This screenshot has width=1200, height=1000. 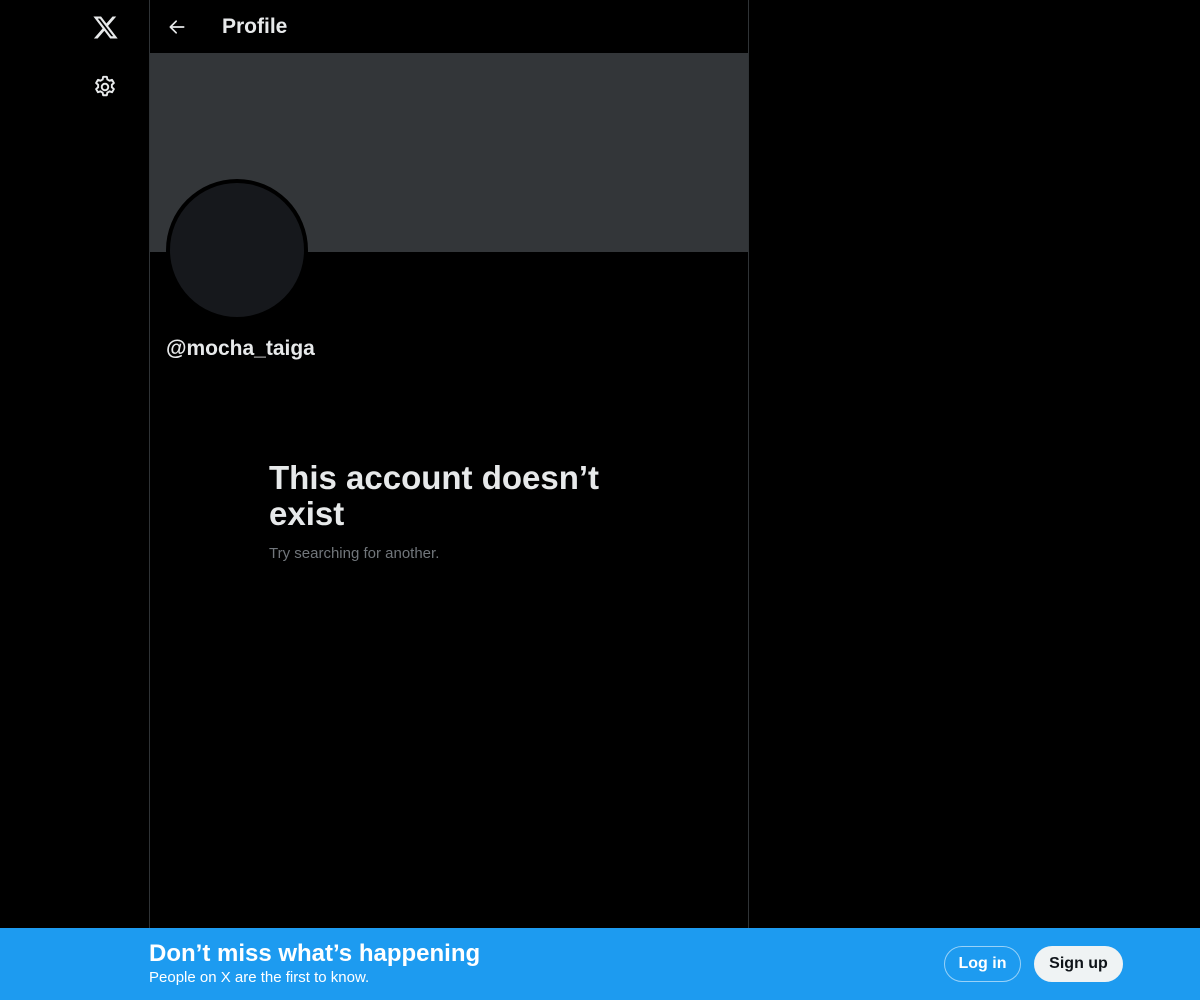 What do you see at coordinates (74, 500) in the screenshot?
I see `left-nav` at bounding box center [74, 500].